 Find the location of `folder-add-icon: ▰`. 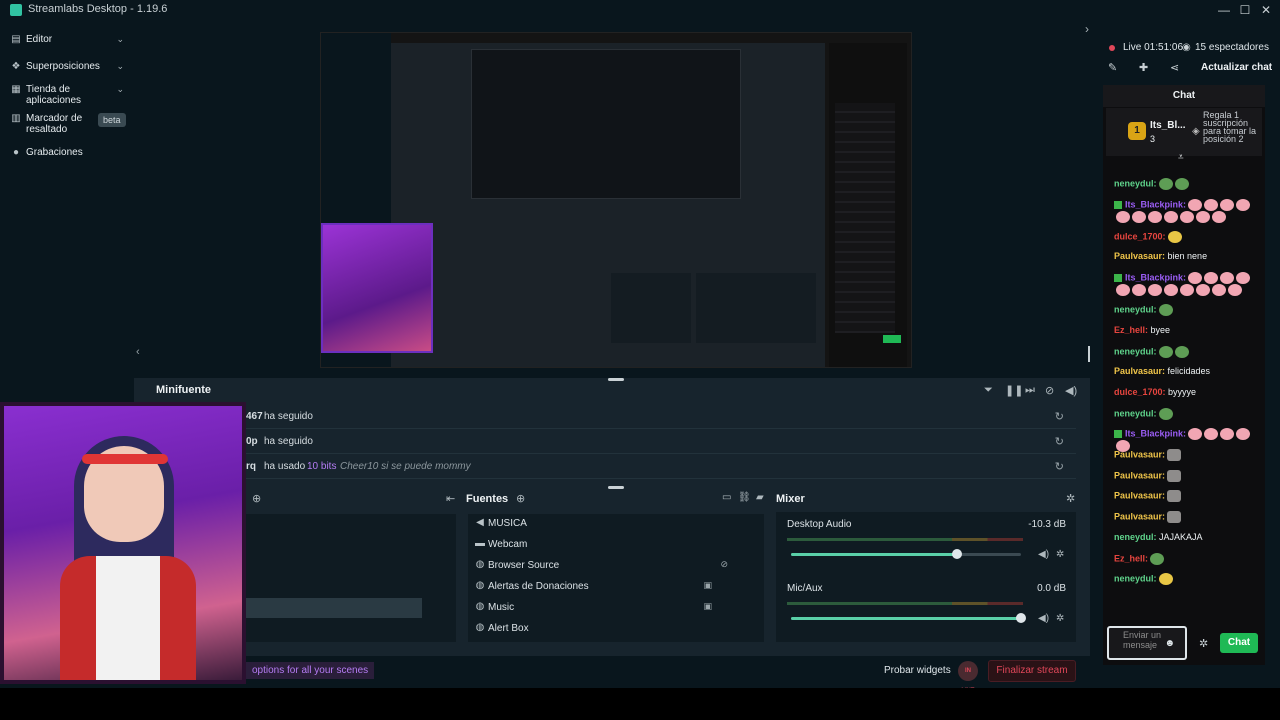

folder-add-icon: ▰ is located at coordinates (760, 497).